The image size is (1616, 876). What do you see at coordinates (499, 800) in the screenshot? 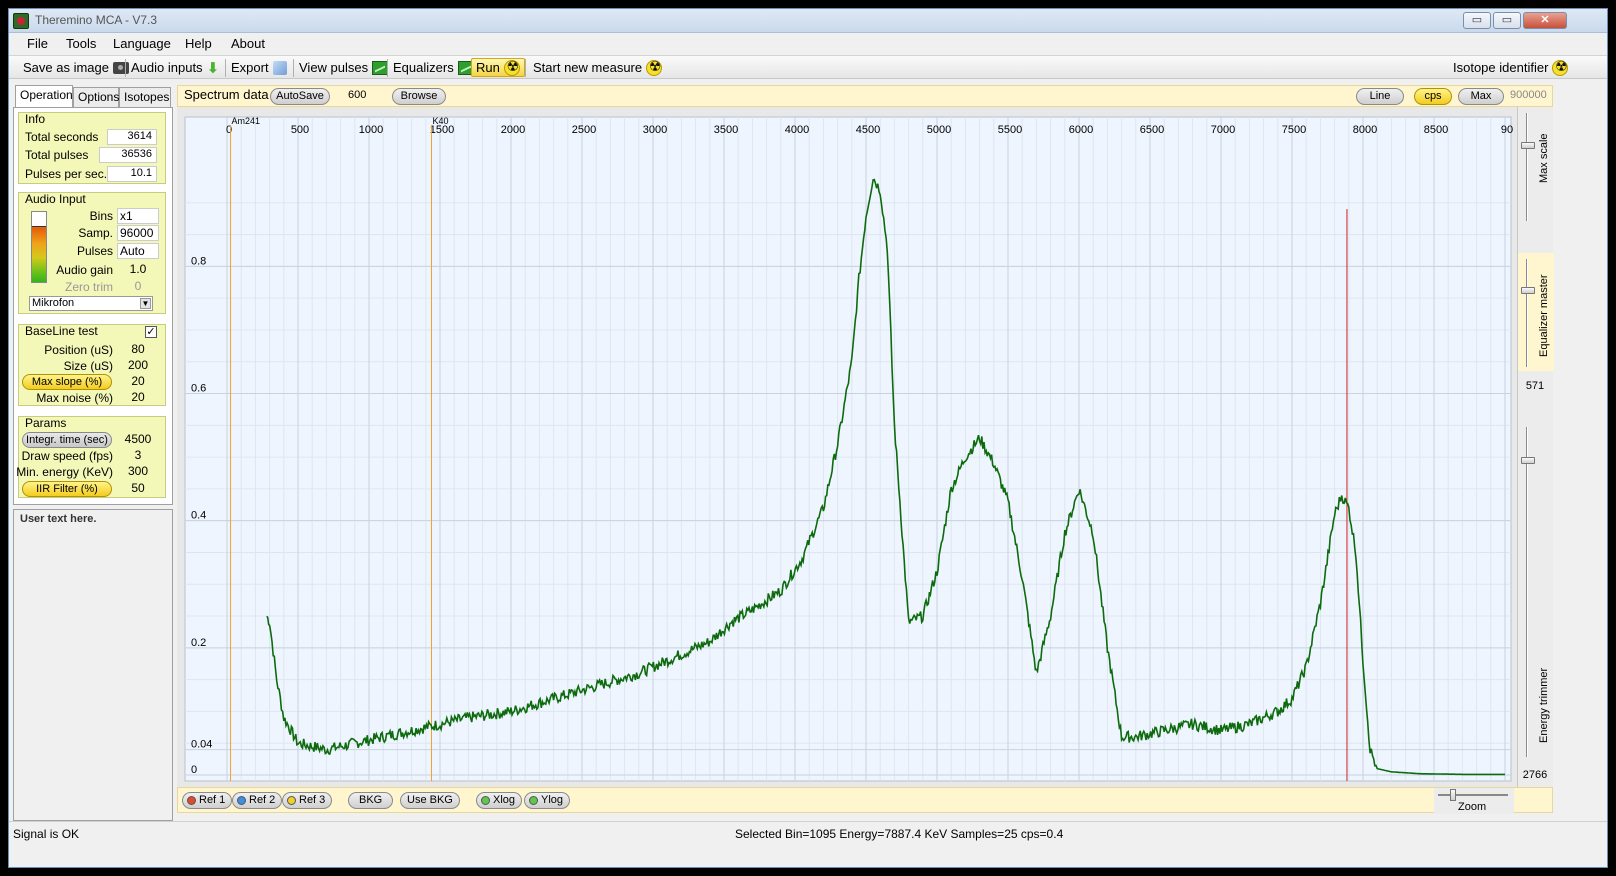
I see `xlog-button: Xlog` at bounding box center [499, 800].